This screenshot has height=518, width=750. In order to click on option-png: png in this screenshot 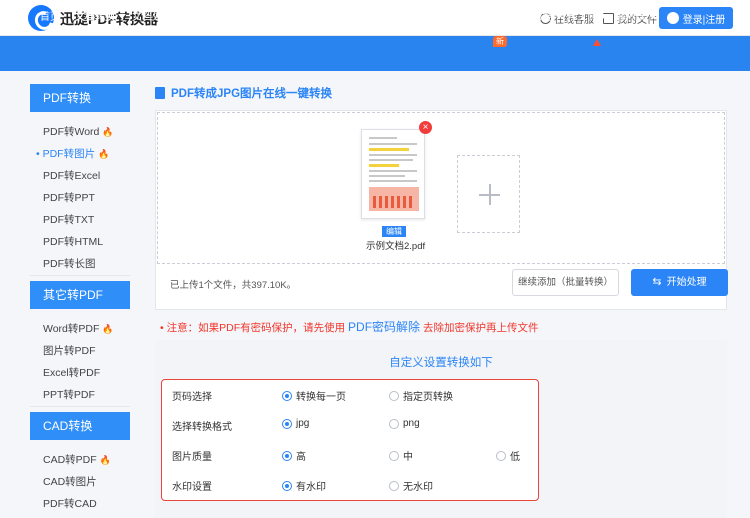, I will do `click(404, 423)`.